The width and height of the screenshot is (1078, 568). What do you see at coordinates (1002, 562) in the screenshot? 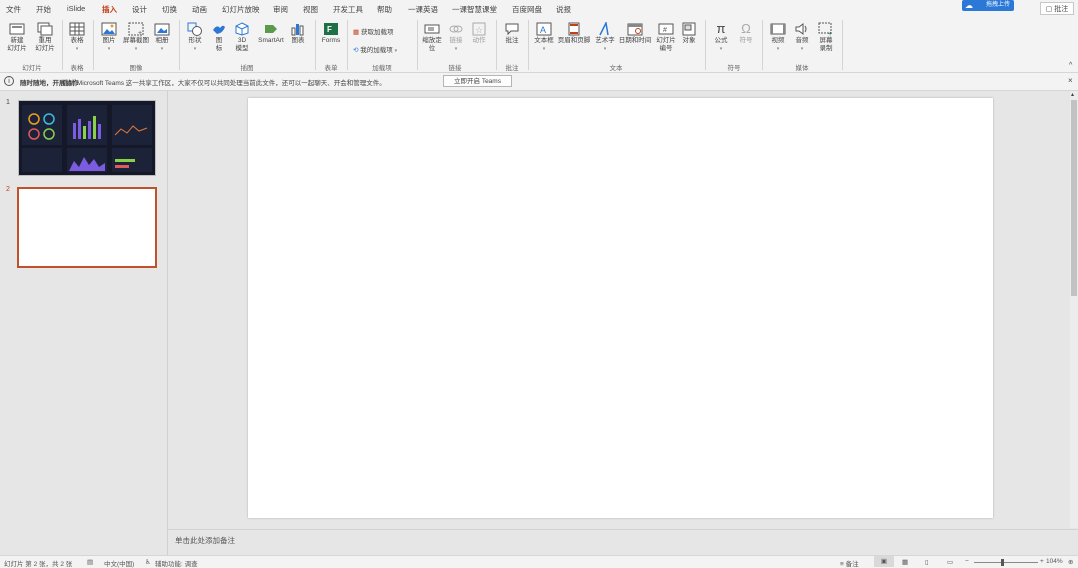
I see `zoom-slider-knob` at bounding box center [1002, 562].